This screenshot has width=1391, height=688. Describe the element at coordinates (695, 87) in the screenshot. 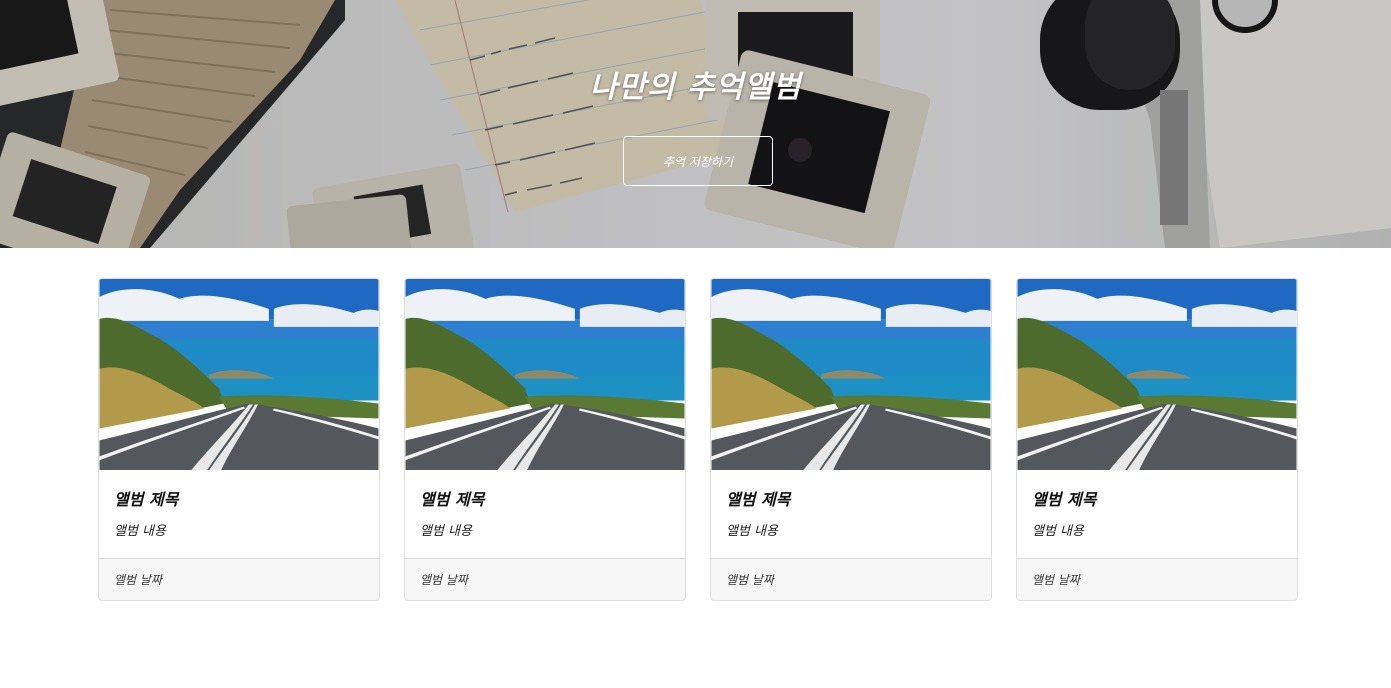

I see `page-title: 나만의 추억앨범` at that location.